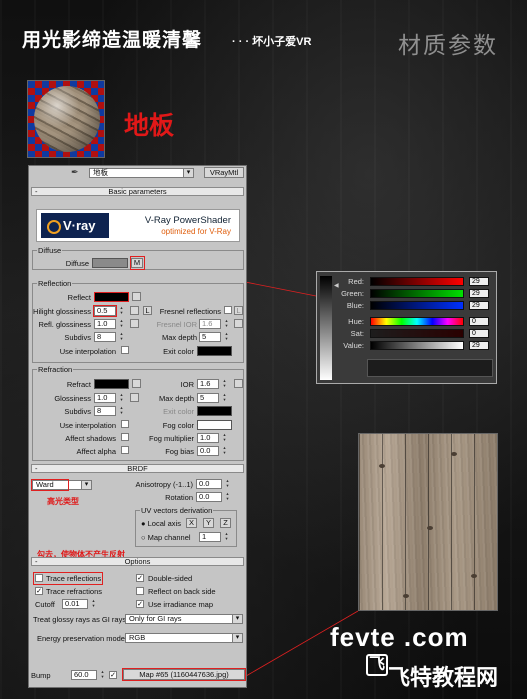 Image resolution: width=527 pixels, height=699 pixels. Describe the element at coordinates (147, 310) in the screenshot. I see `hilight-lock-button: L` at that location.